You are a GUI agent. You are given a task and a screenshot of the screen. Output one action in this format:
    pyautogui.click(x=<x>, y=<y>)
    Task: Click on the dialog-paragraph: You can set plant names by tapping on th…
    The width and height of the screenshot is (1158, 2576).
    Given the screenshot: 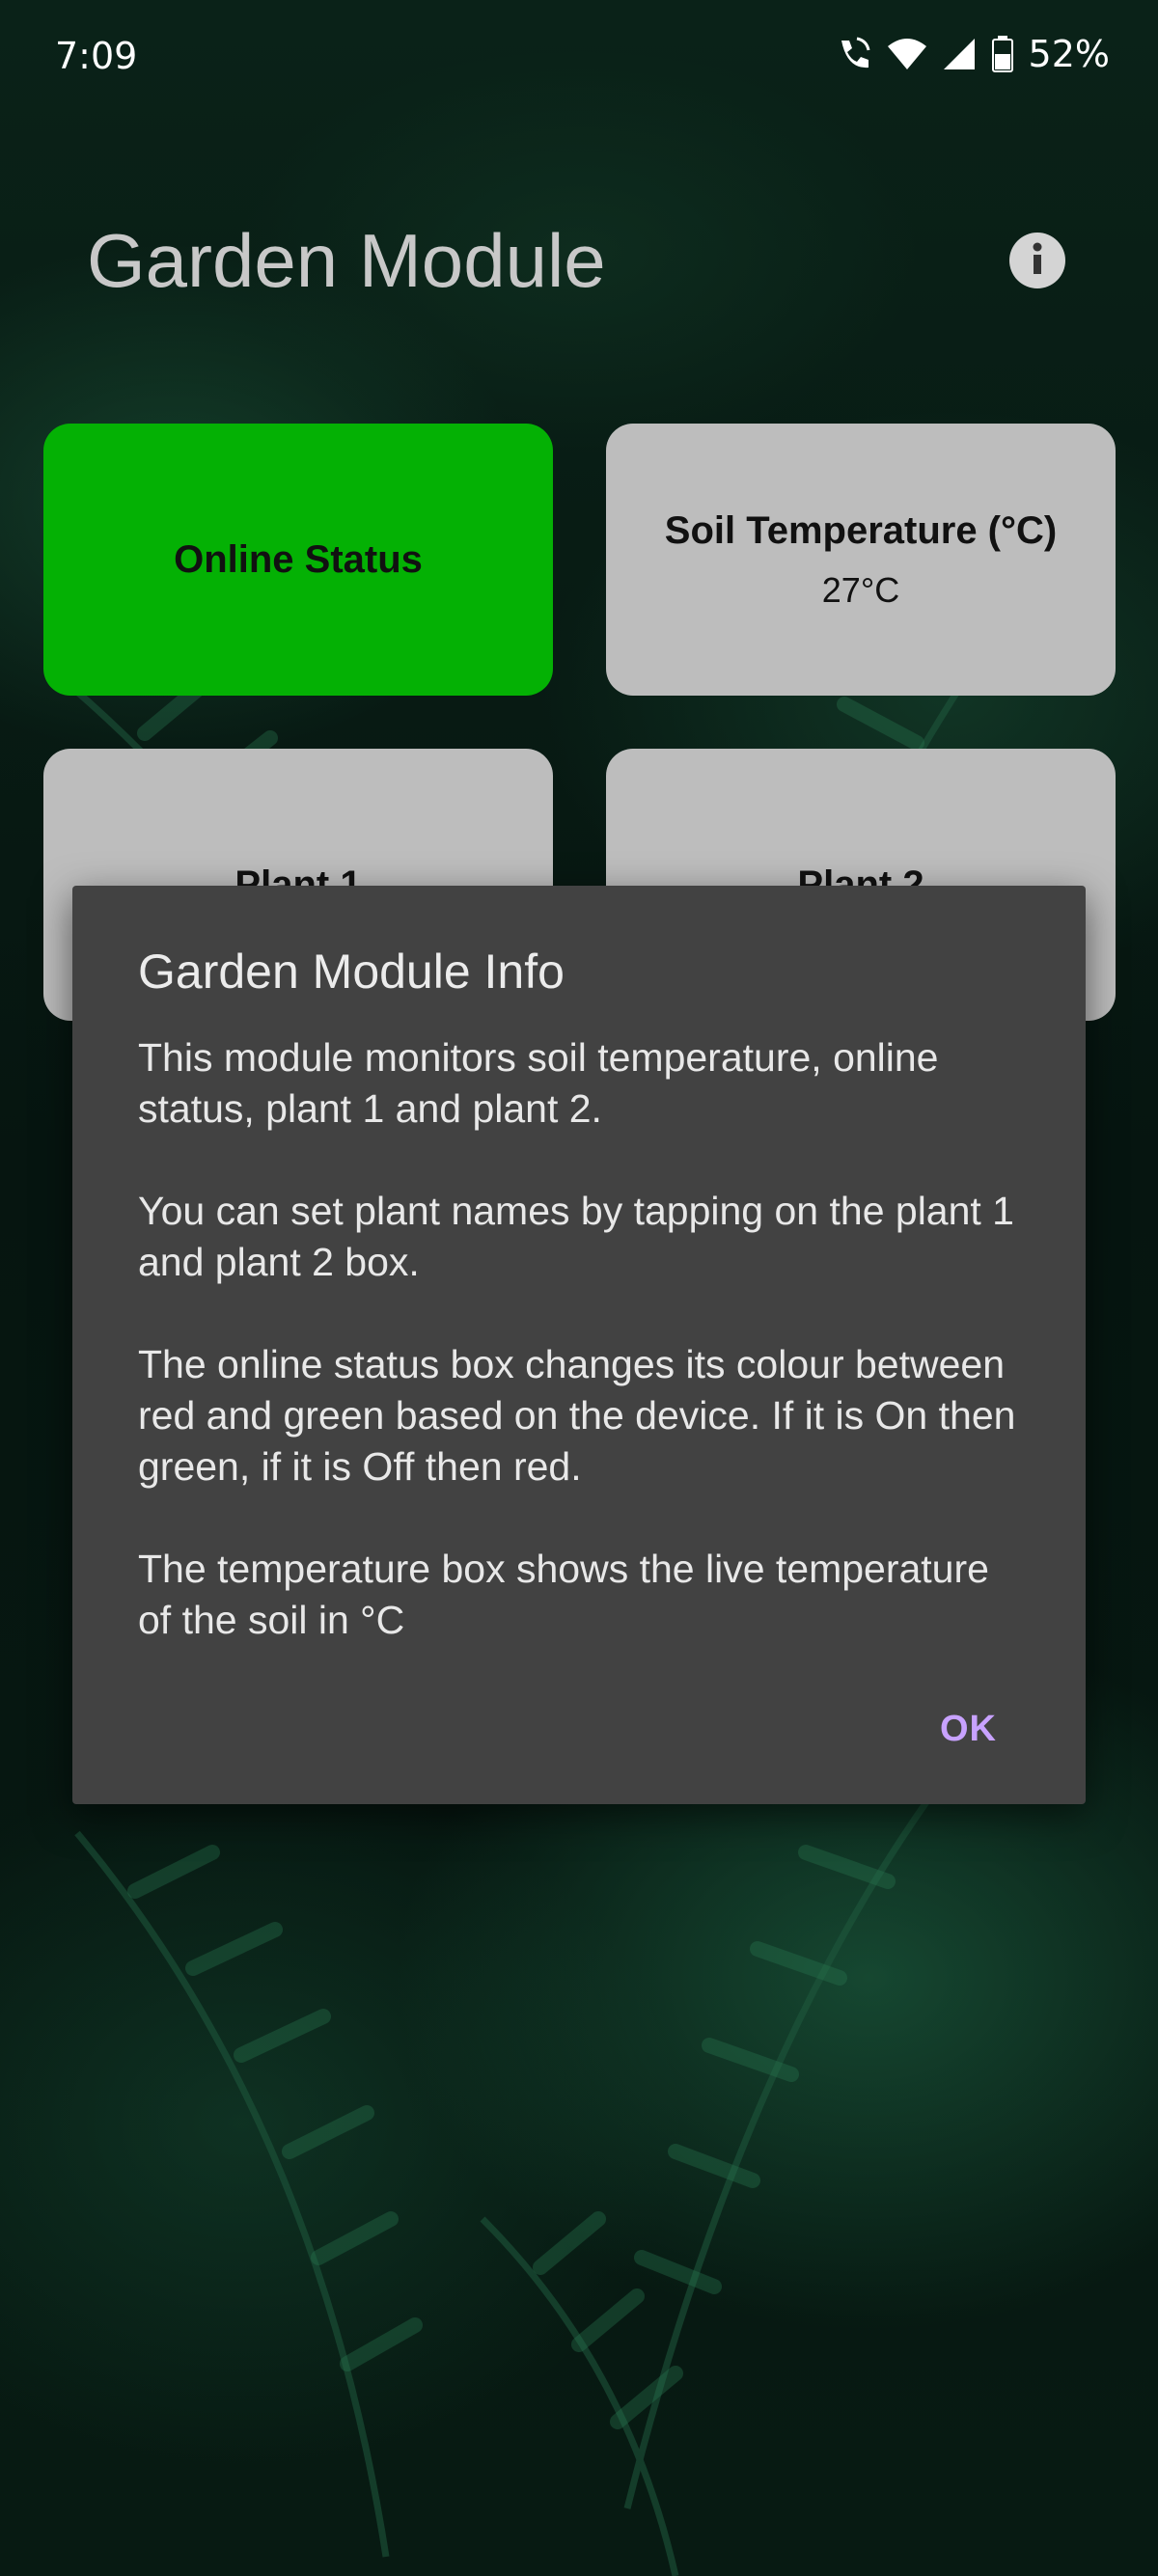 What is the action you would take?
    pyautogui.click(x=576, y=1236)
    